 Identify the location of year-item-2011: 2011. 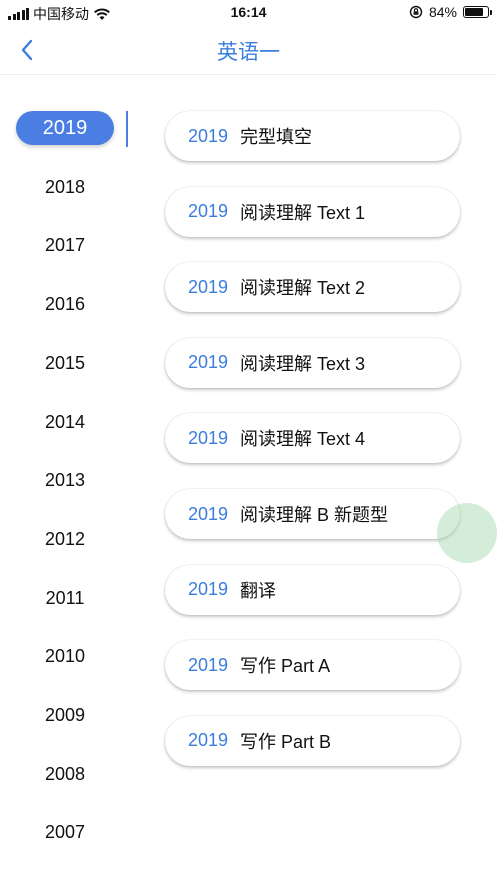
(65, 598).